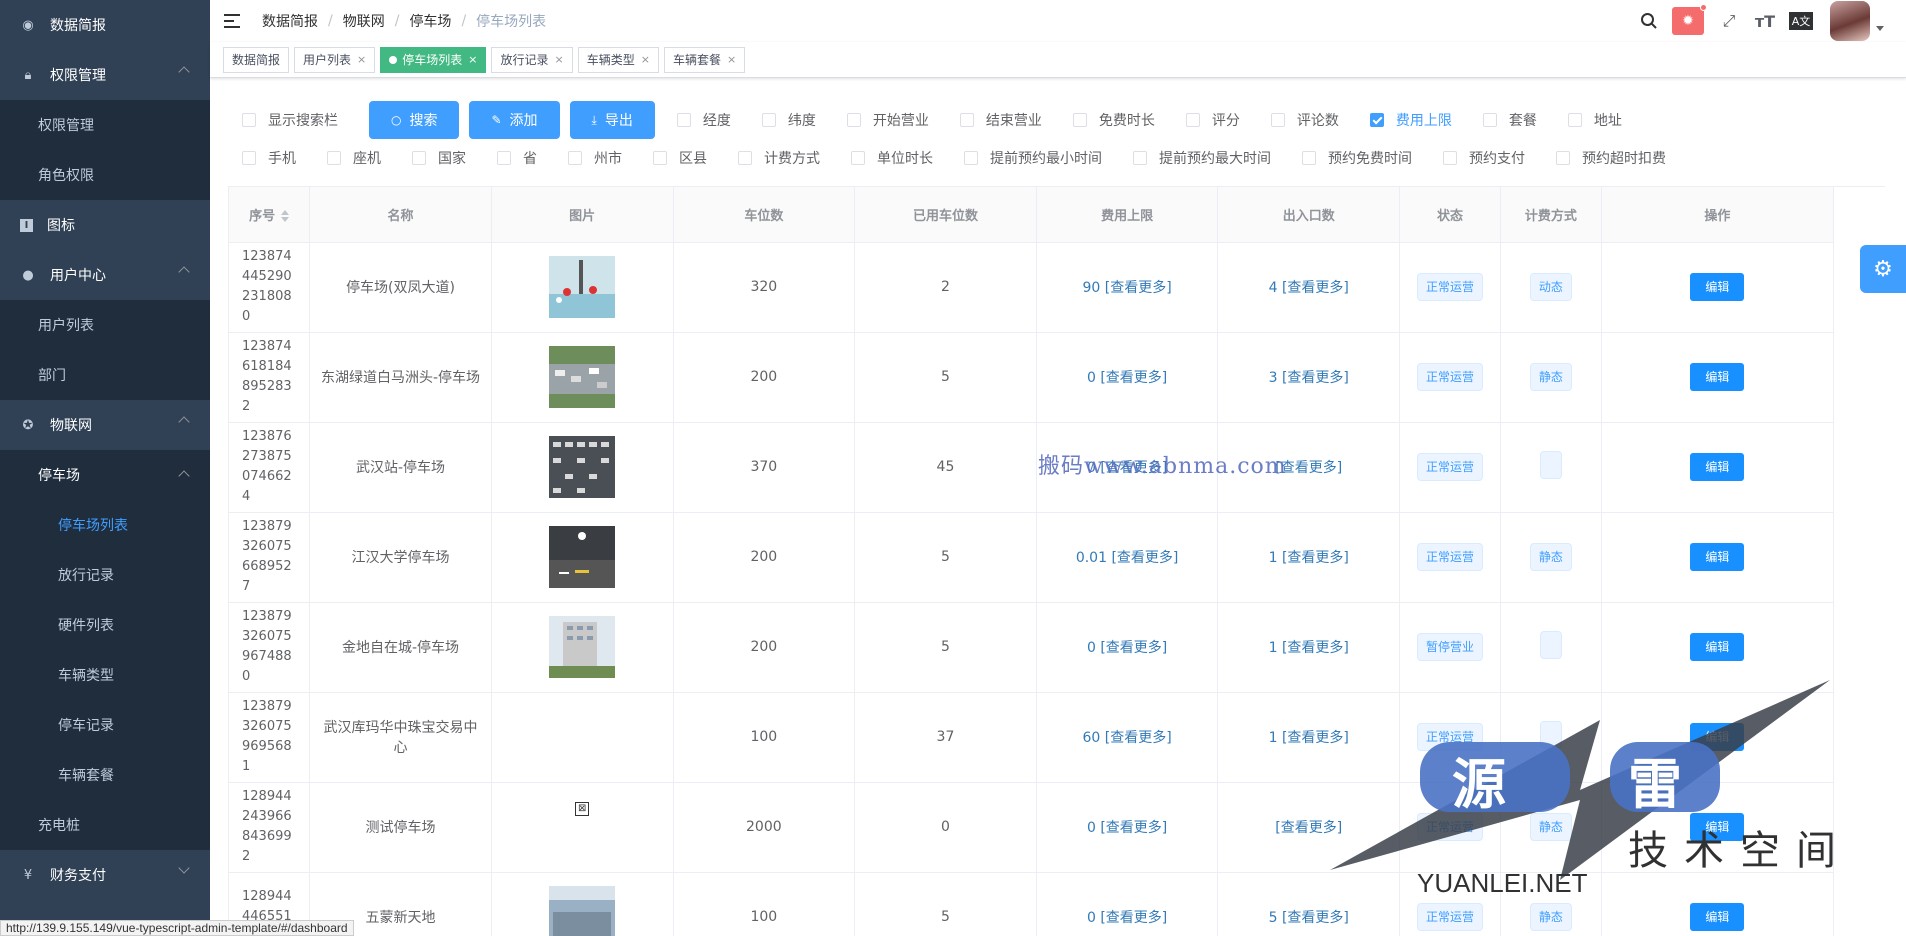 The height and width of the screenshot is (936, 1906). What do you see at coordinates (433, 59) in the screenshot?
I see `tag-parking-list: 停车场列表 ×` at bounding box center [433, 59].